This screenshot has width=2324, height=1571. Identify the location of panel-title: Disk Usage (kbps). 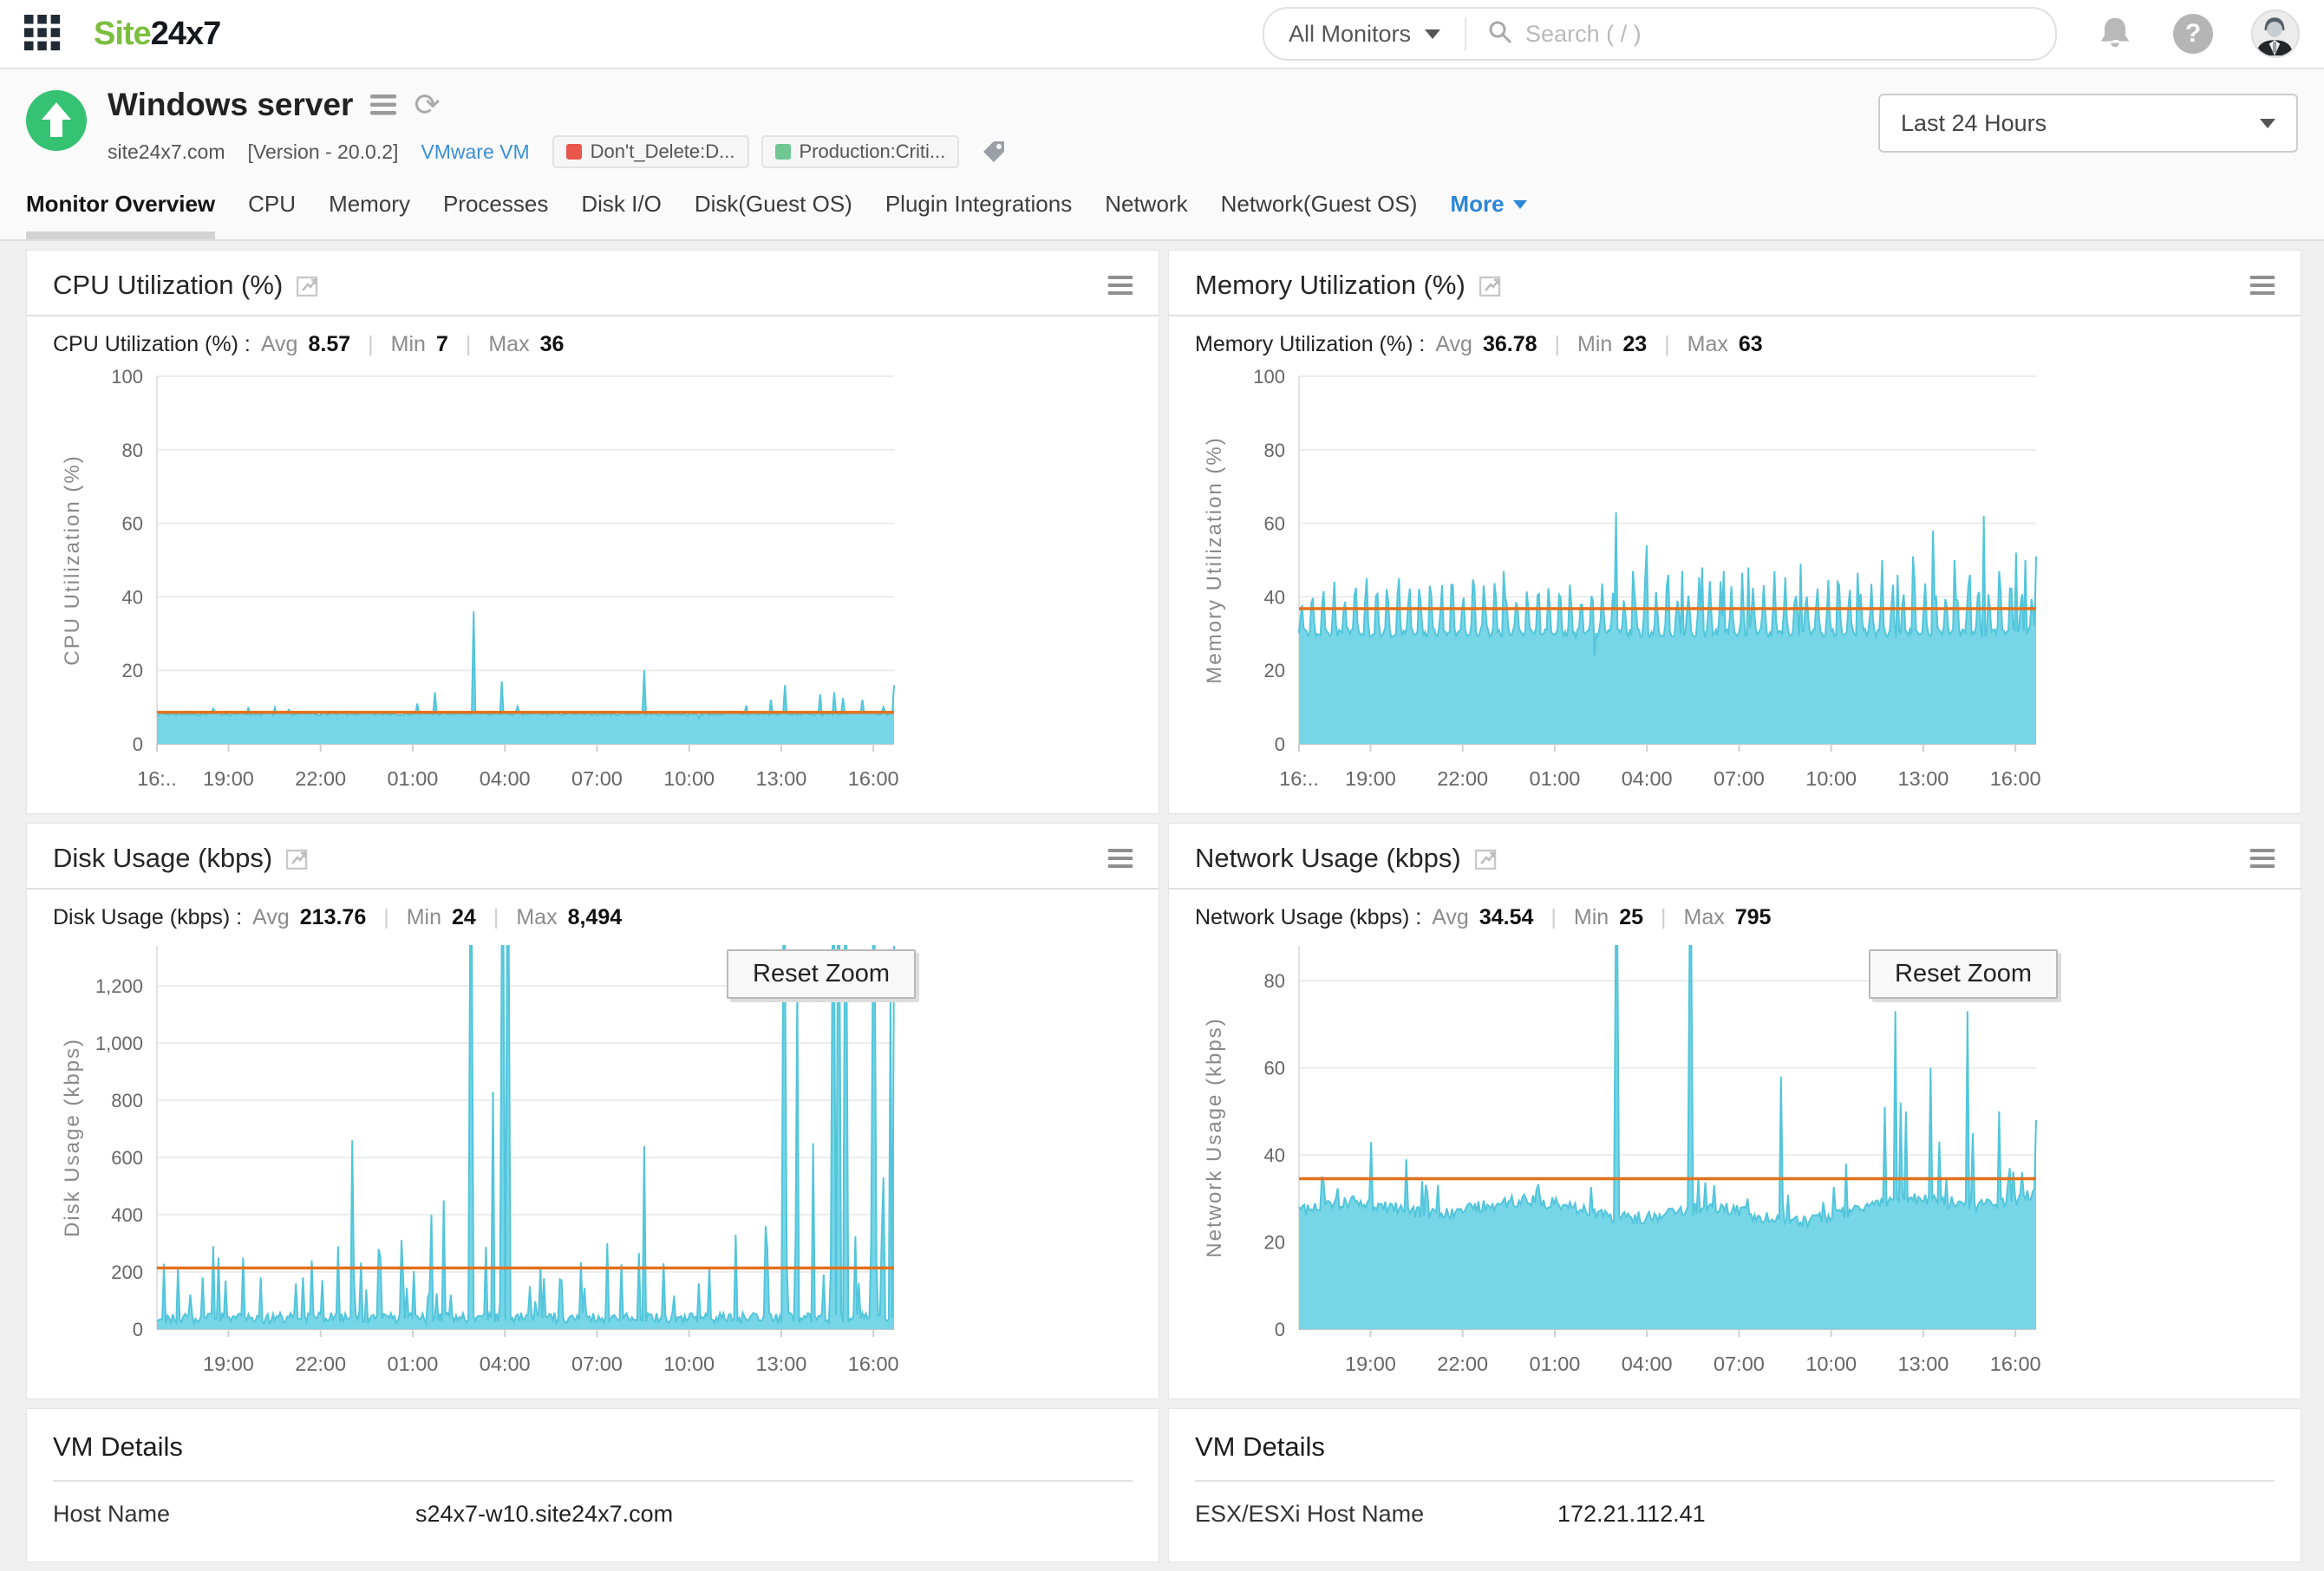
(163, 858).